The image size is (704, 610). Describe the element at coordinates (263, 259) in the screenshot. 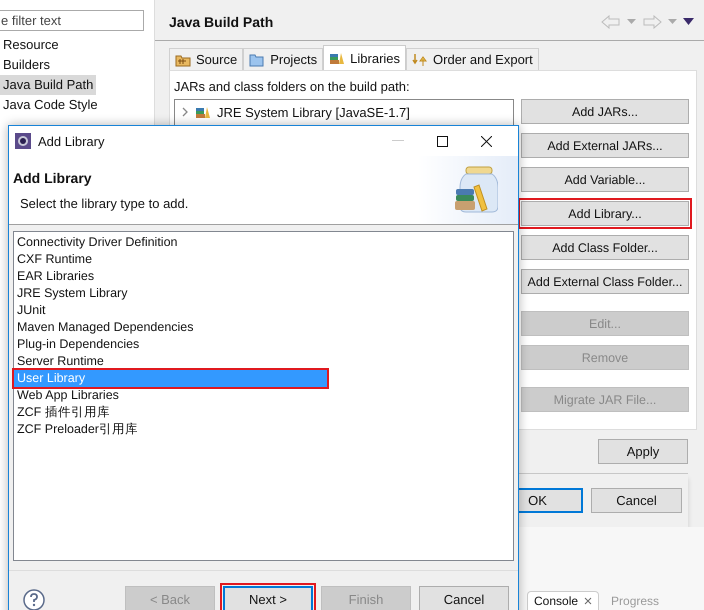

I see `list-item: CXF Runtime` at that location.